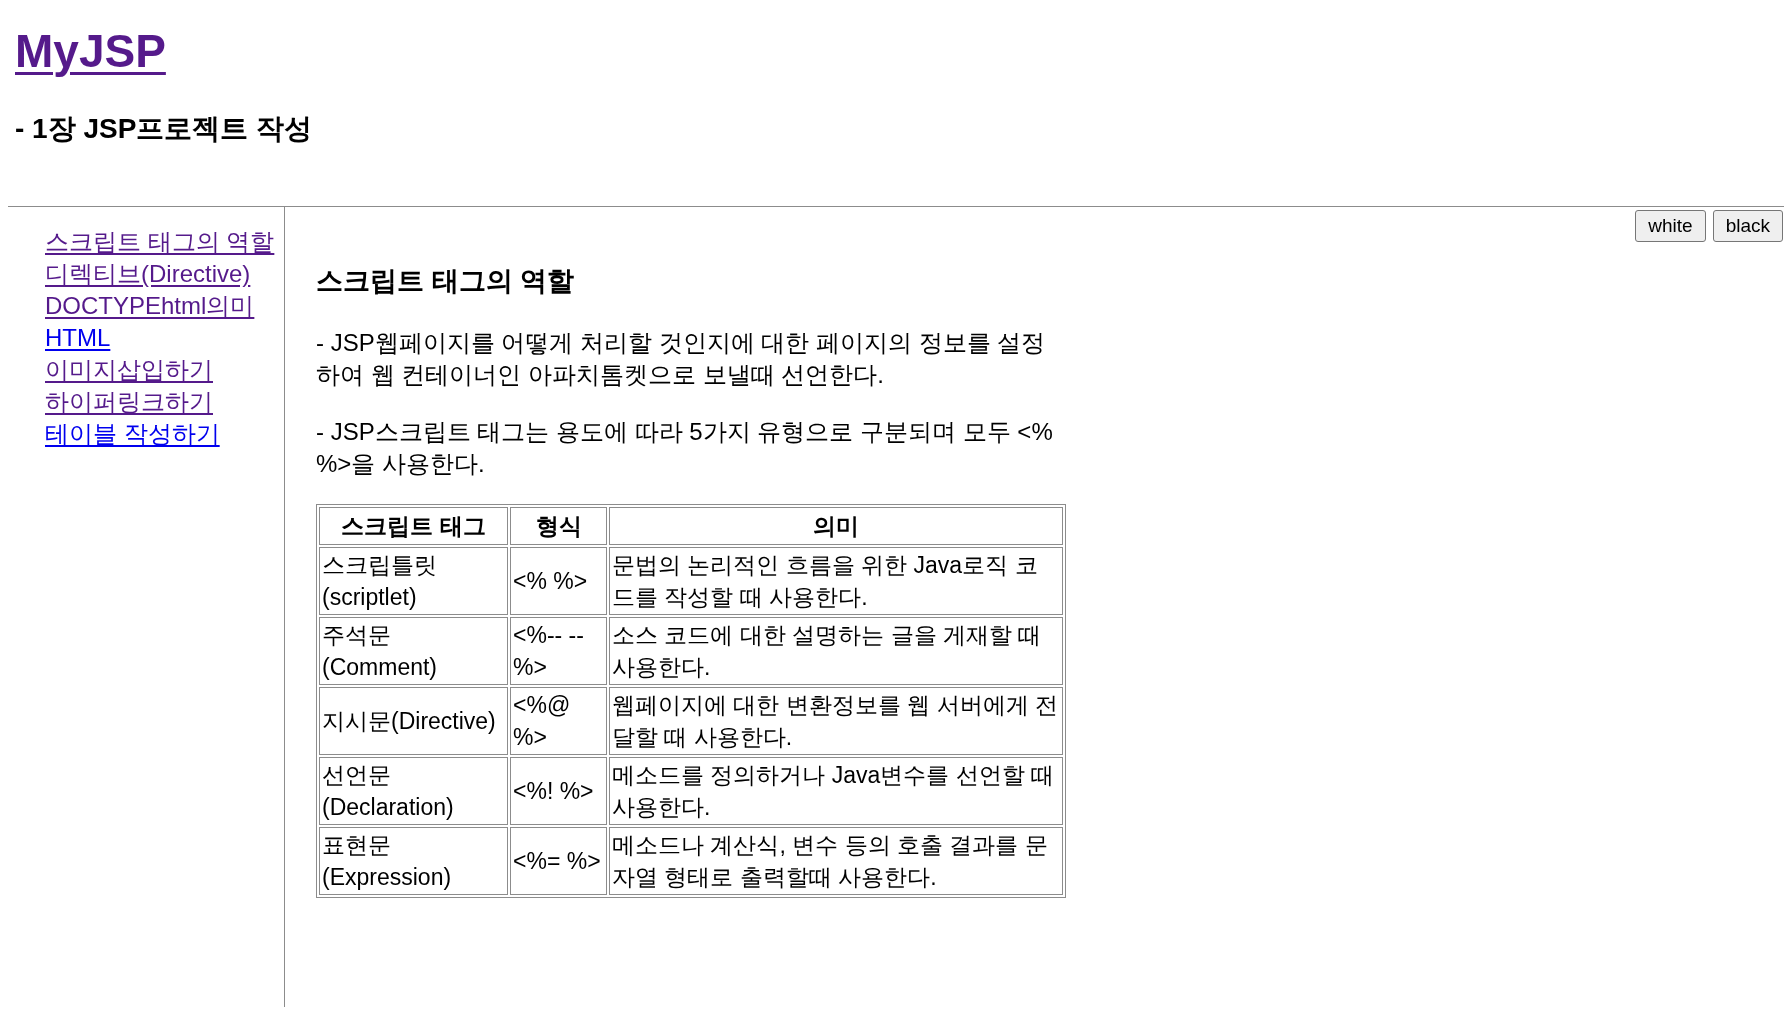 The image size is (1792, 1015). I want to click on table-header-cell: 스크립트 태그, so click(413, 526).